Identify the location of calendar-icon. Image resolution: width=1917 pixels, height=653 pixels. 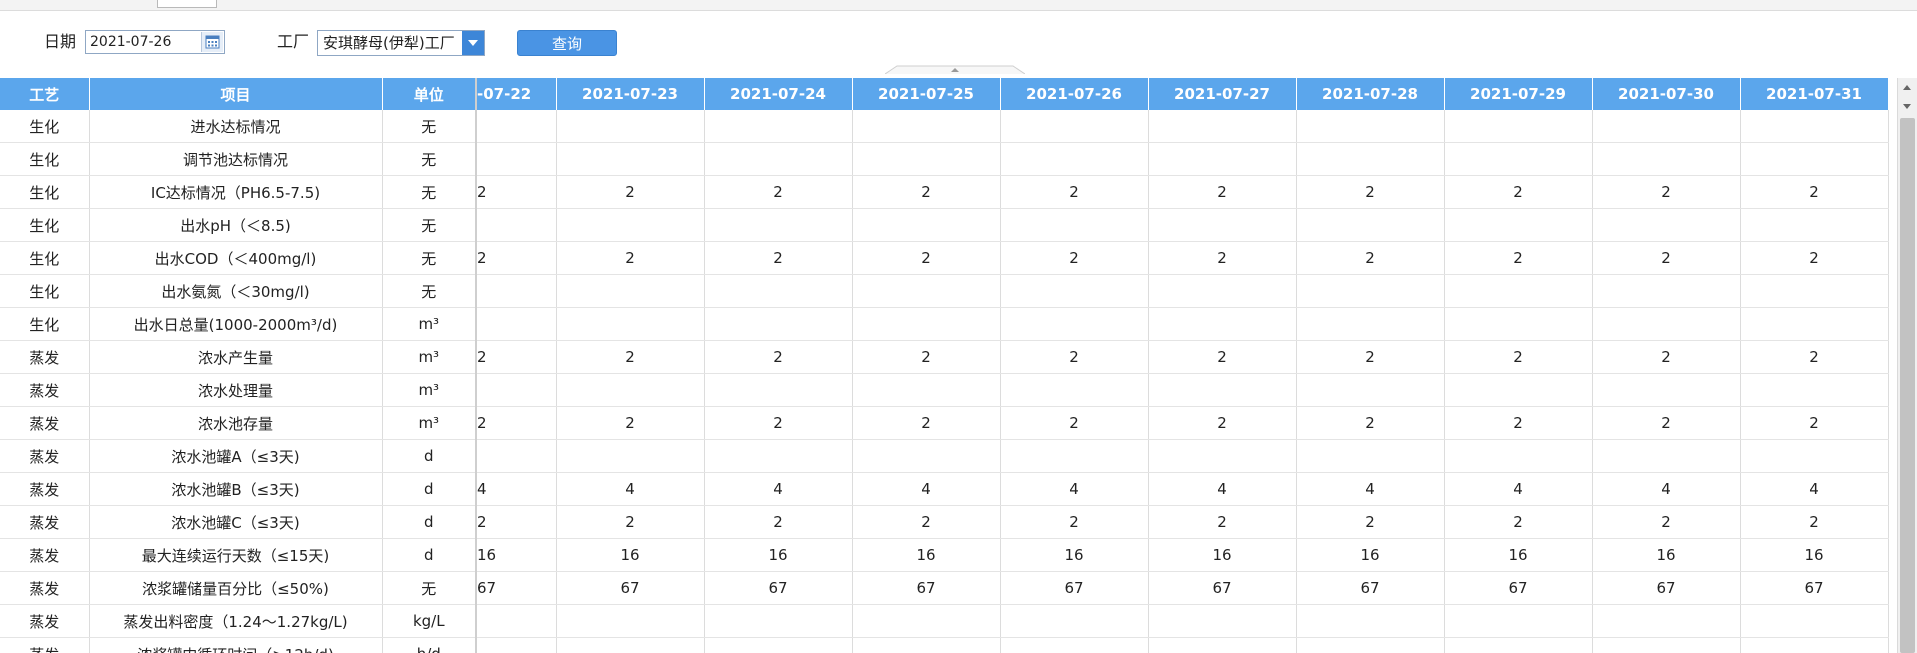
(212, 42).